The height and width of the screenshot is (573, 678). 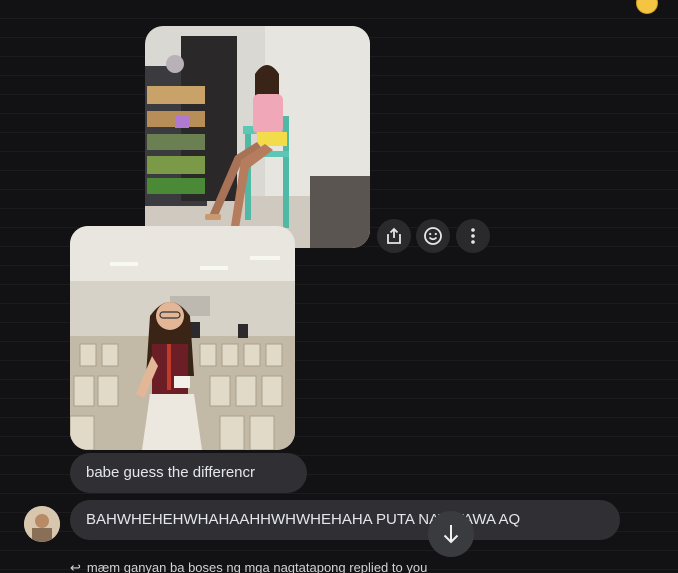 What do you see at coordinates (42, 524) in the screenshot?
I see `avatar` at bounding box center [42, 524].